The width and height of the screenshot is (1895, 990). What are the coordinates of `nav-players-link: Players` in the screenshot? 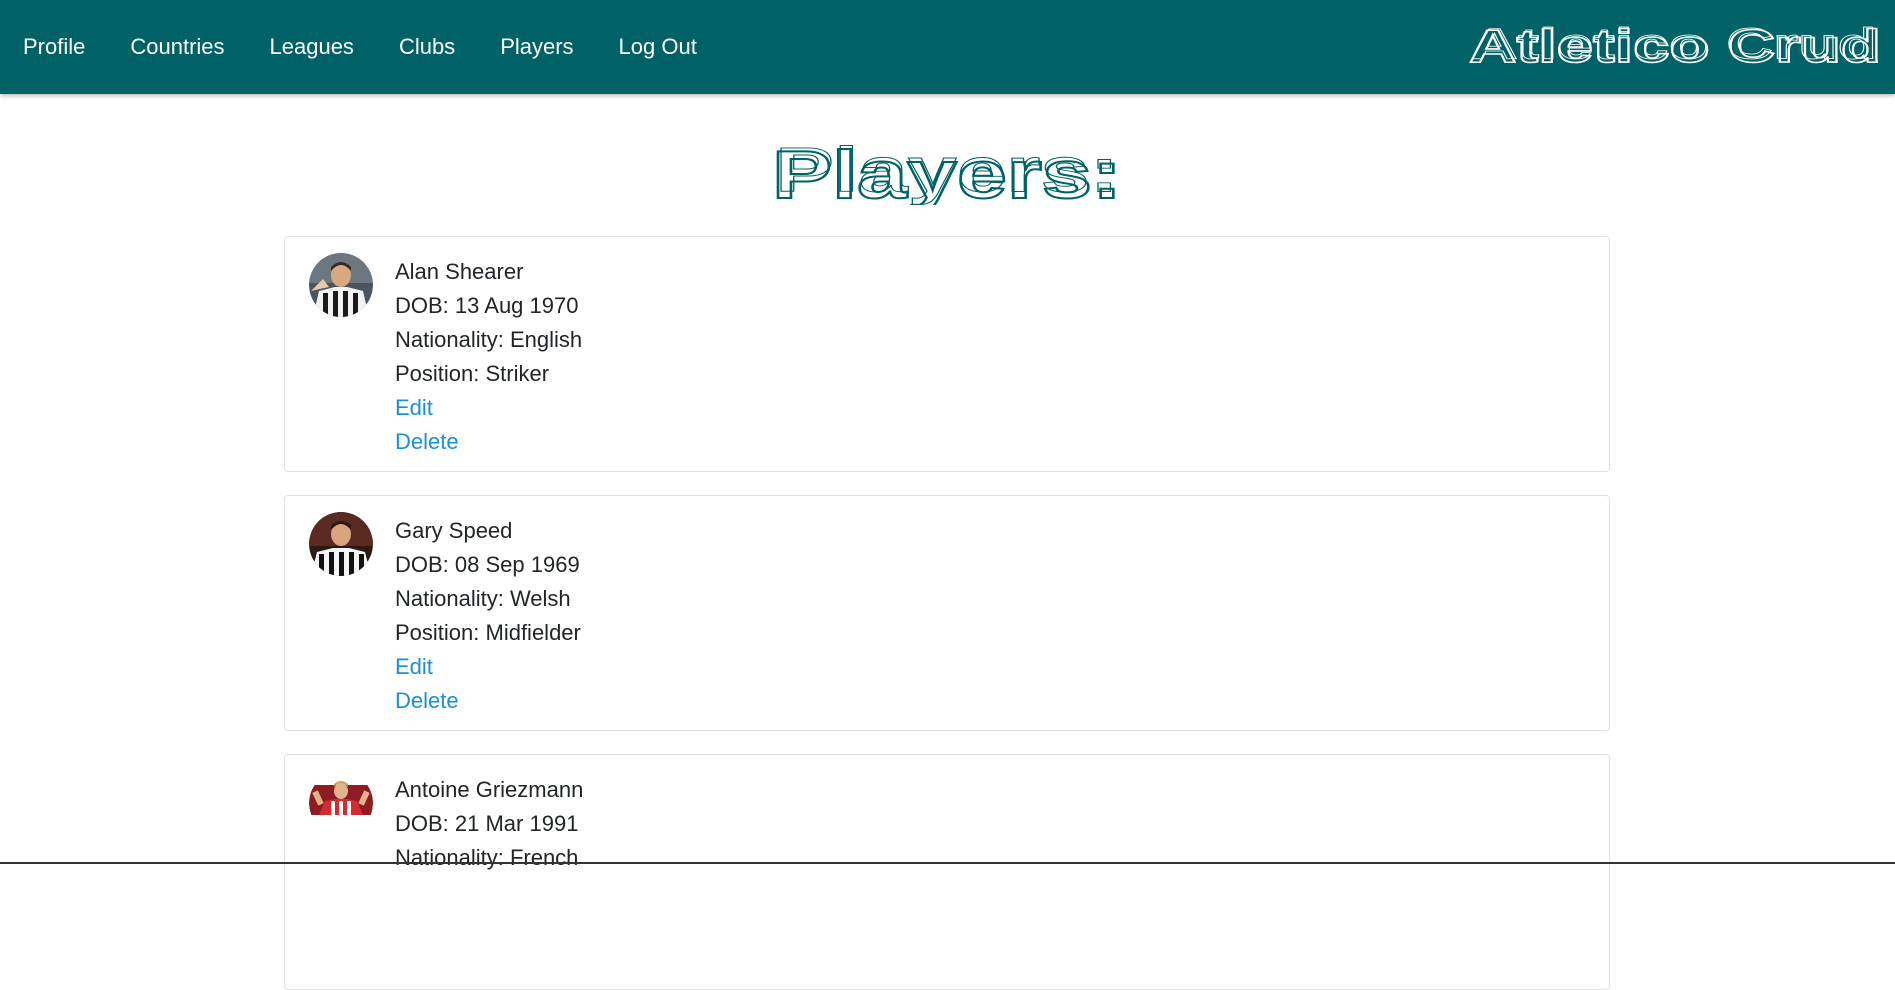 It's located at (536, 47).